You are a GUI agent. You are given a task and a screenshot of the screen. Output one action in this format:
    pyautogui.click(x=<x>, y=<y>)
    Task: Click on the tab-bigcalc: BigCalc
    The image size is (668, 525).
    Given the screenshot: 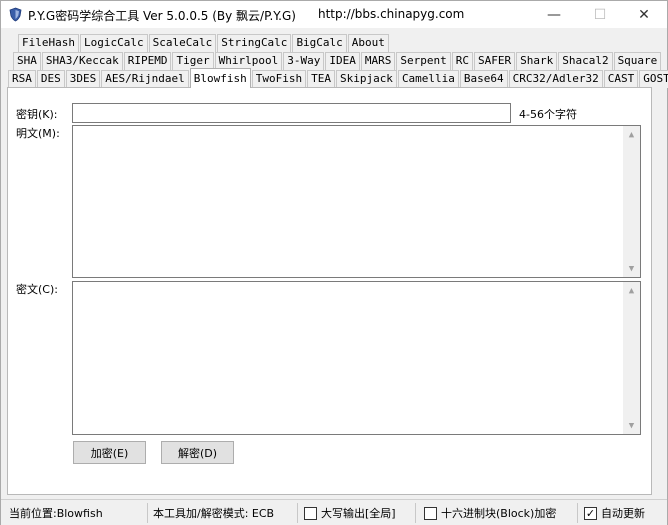 What is the action you would take?
    pyautogui.click(x=319, y=43)
    